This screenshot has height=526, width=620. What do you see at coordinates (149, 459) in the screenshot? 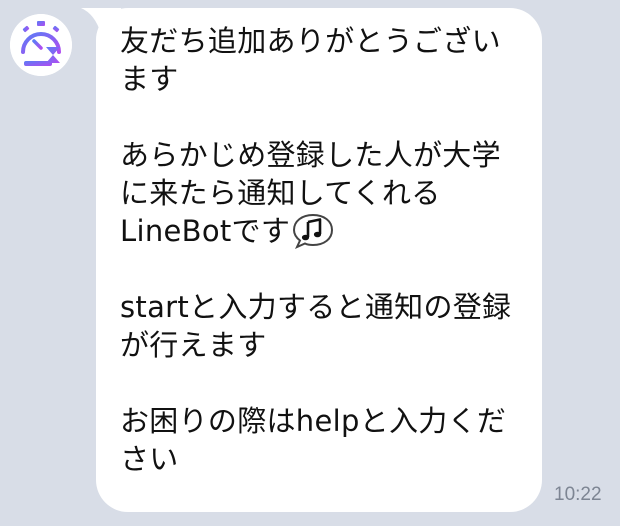
I see `message-line: さい` at bounding box center [149, 459].